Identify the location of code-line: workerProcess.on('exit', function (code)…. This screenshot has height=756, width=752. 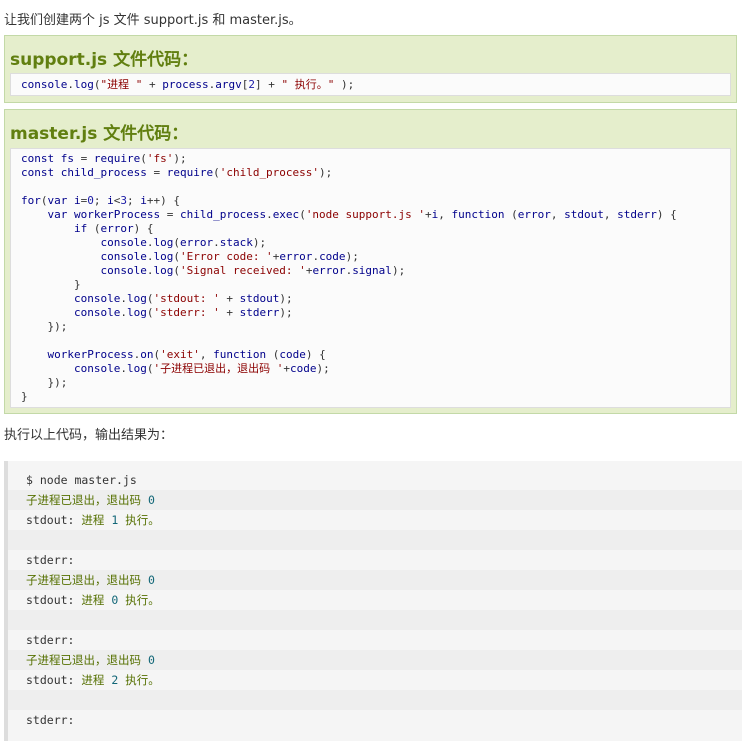
(186, 354).